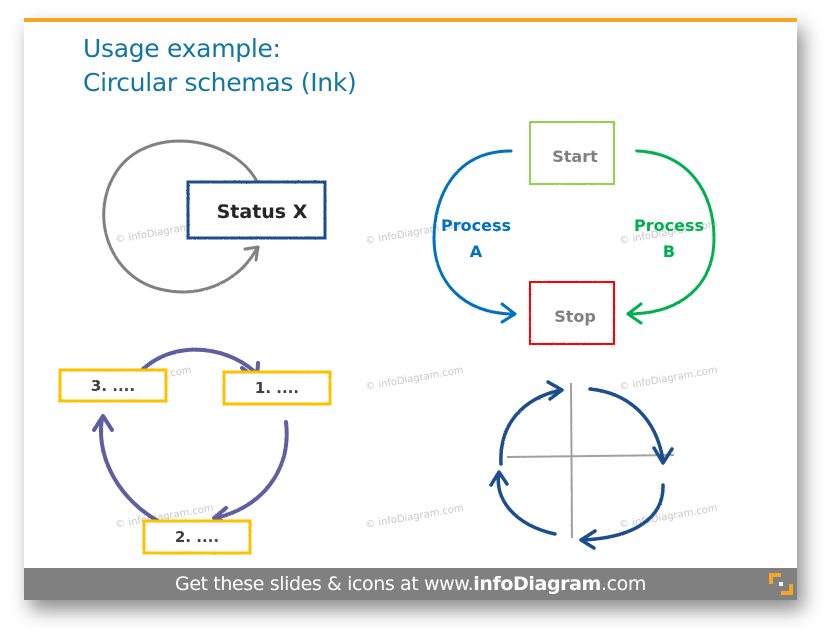  What do you see at coordinates (537, 584) in the screenshot?
I see `footer-brand-link: infoDiagram` at bounding box center [537, 584].